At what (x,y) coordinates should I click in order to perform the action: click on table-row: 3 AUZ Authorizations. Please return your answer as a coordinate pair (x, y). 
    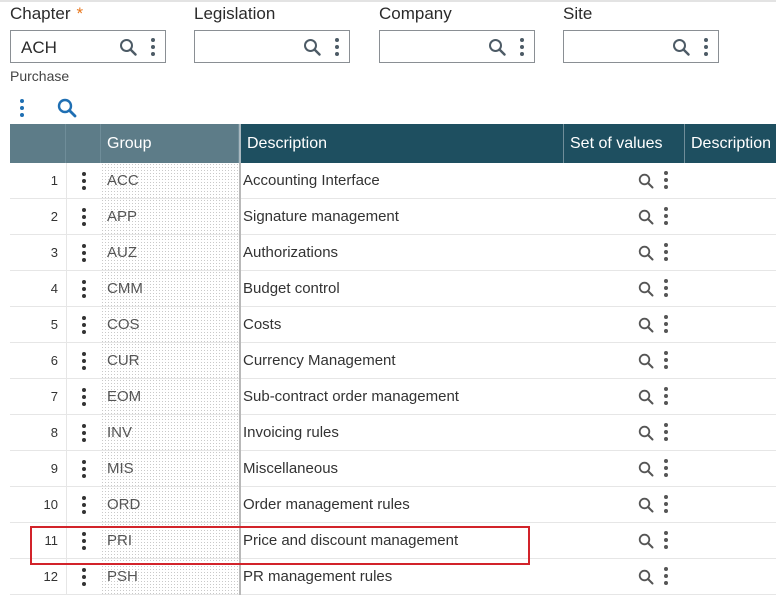
    Looking at the image, I should click on (393, 253).